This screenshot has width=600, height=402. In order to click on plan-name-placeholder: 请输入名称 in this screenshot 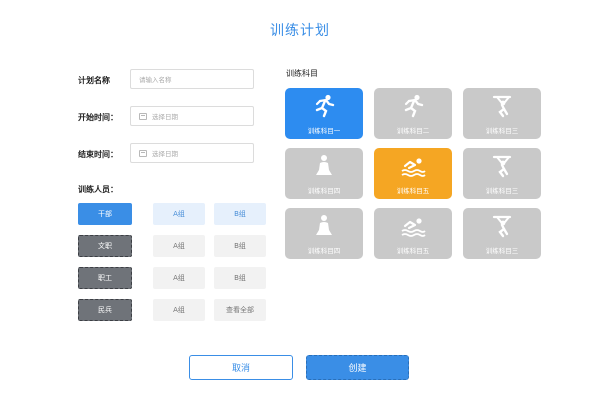, I will do `click(155, 80)`.